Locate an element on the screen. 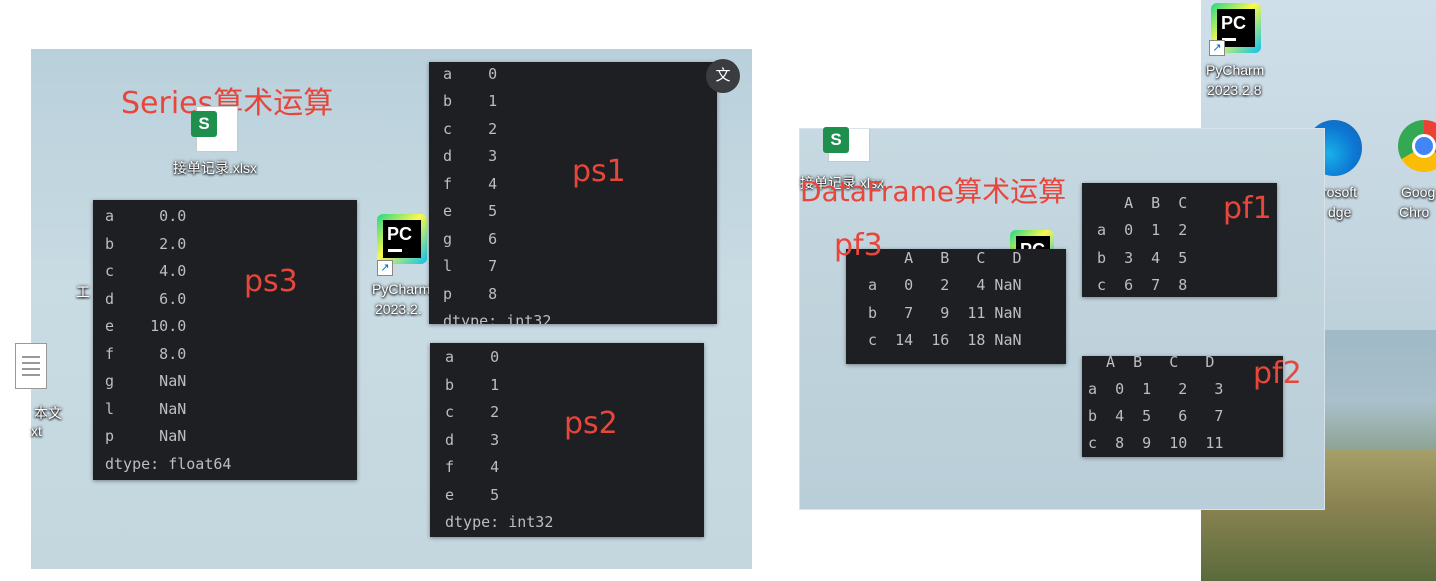 Image resolution: width=1436 pixels, height=581 pixels. chrome-label-2: Chro is located at coordinates (1414, 212).